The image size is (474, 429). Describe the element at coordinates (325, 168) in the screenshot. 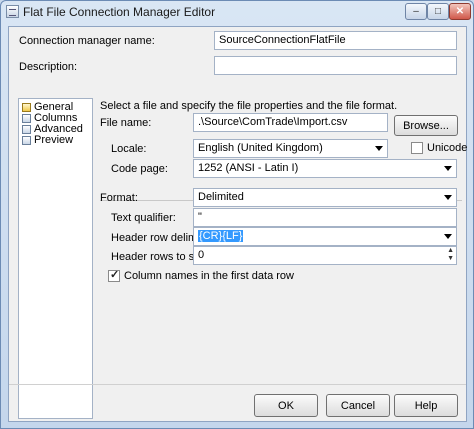

I see `code-page-select: 1252 (ANSI - Latin I)` at that location.